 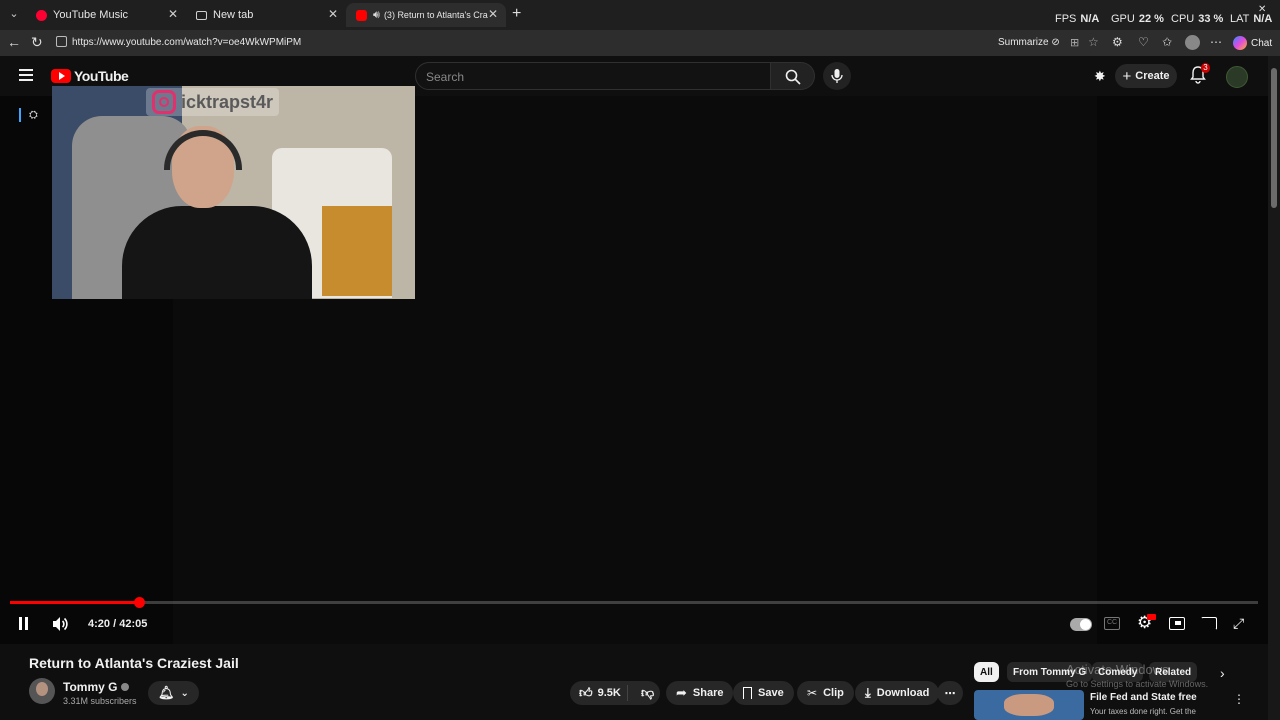 I want to click on tab-youtube-video: 🔊︎ (3) Return to Atlanta's Crazies ✕, so click(x=426, y=15).